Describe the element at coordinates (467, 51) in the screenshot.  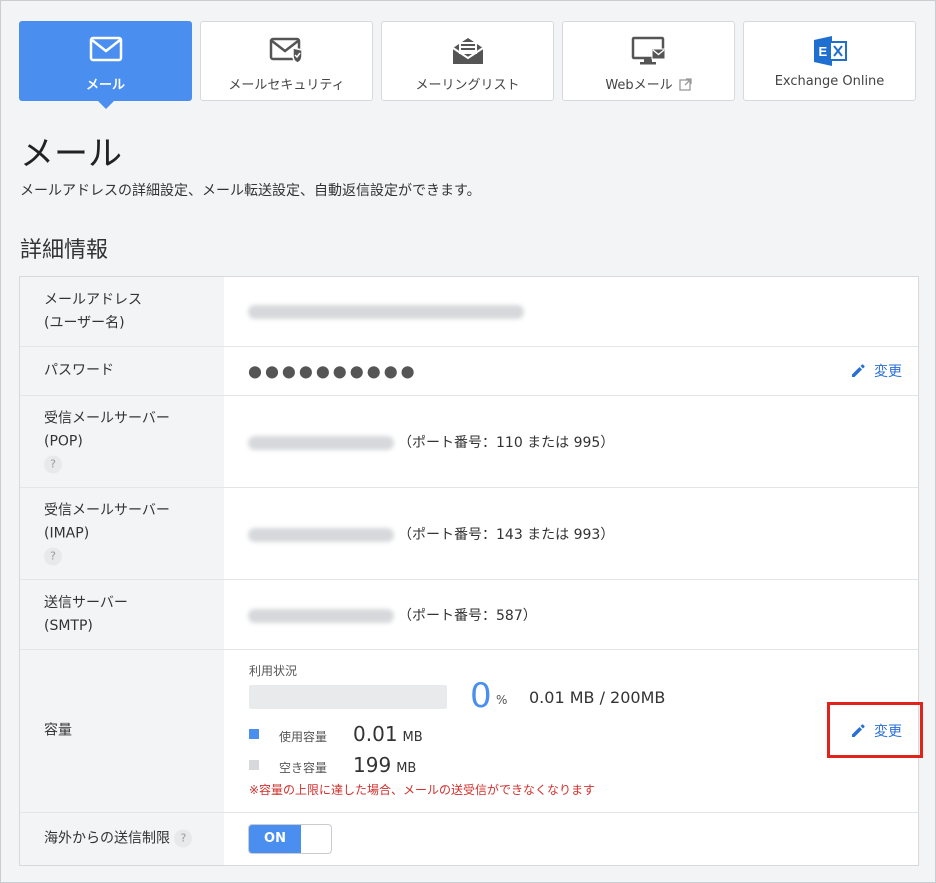
I see `mailing-list-icon` at that location.